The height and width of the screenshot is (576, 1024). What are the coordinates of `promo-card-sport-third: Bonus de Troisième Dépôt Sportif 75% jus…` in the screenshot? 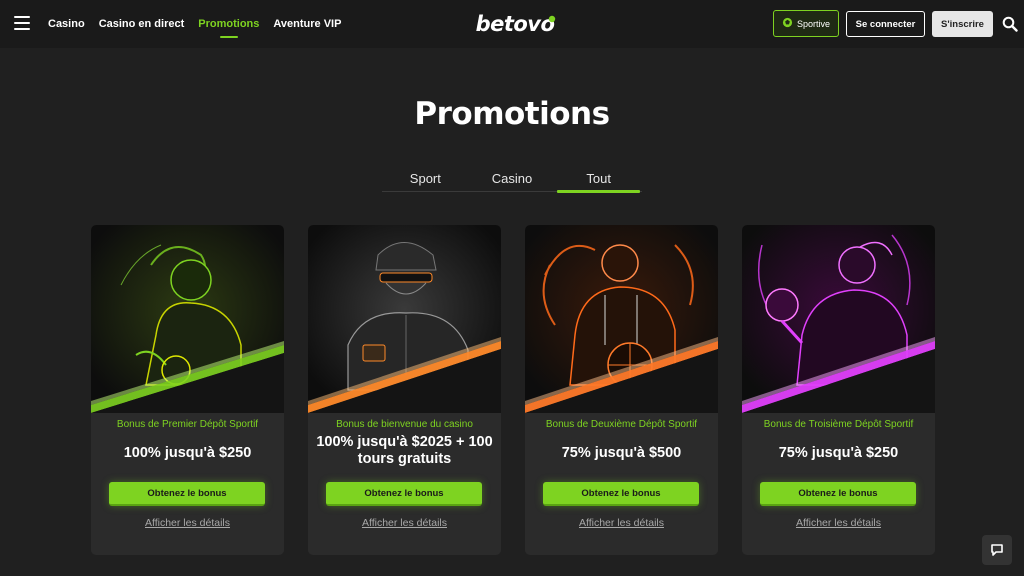 It's located at (838, 390).